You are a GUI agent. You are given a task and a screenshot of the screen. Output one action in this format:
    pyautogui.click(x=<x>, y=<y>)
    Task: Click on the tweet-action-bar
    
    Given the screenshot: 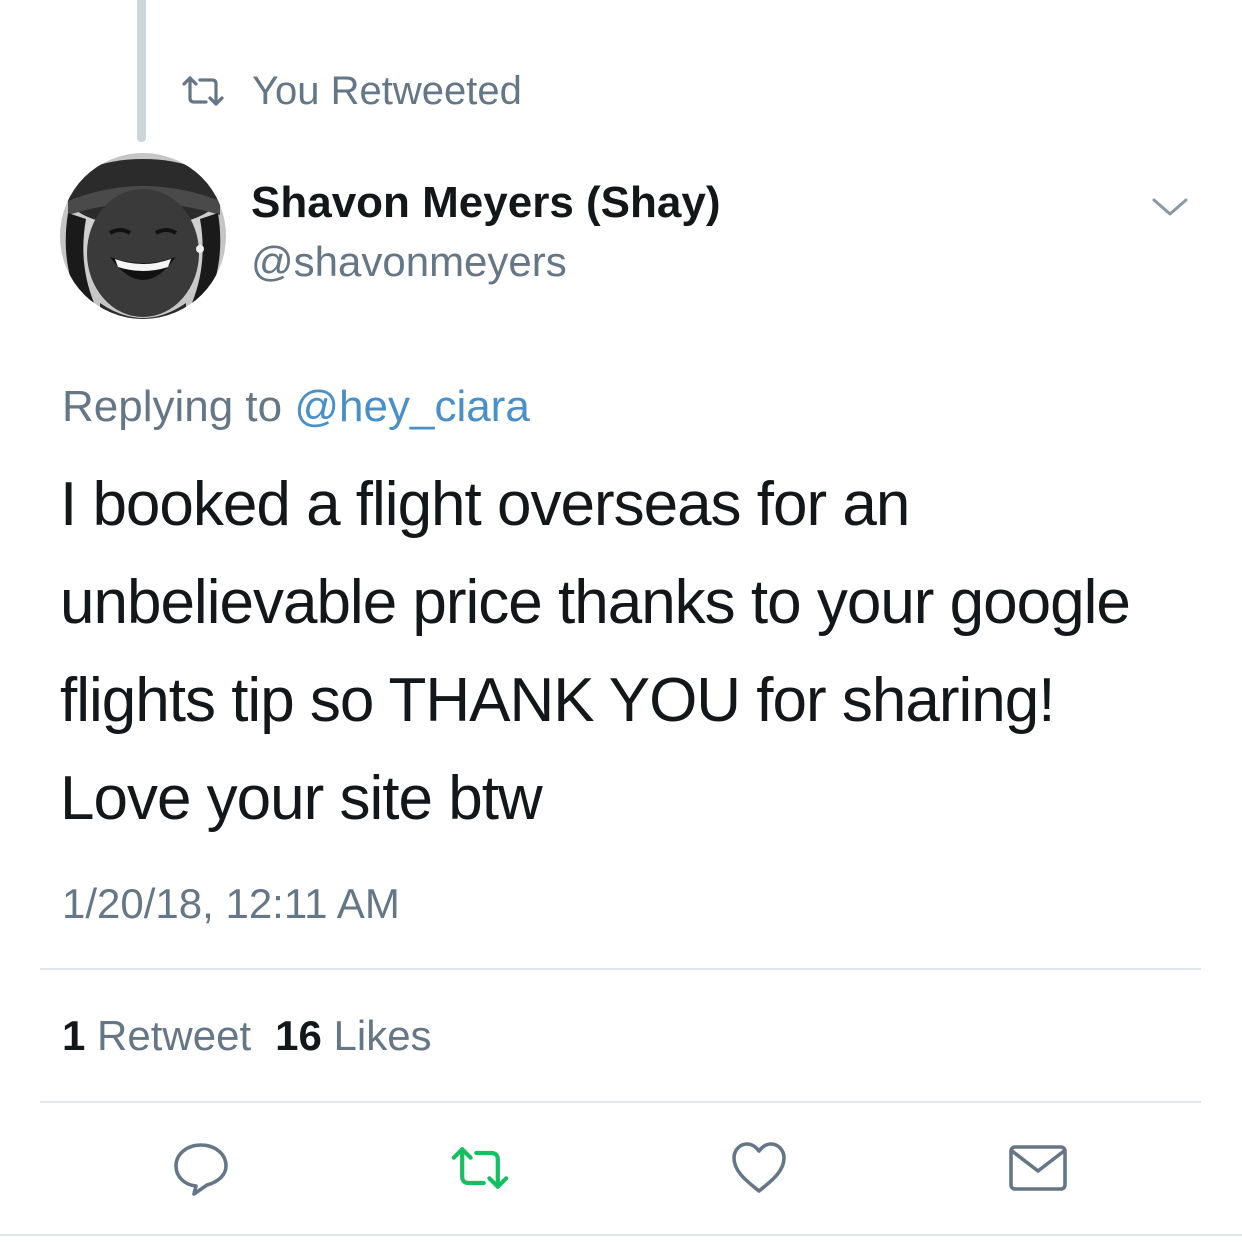 What is the action you would take?
    pyautogui.click(x=621, y=1168)
    